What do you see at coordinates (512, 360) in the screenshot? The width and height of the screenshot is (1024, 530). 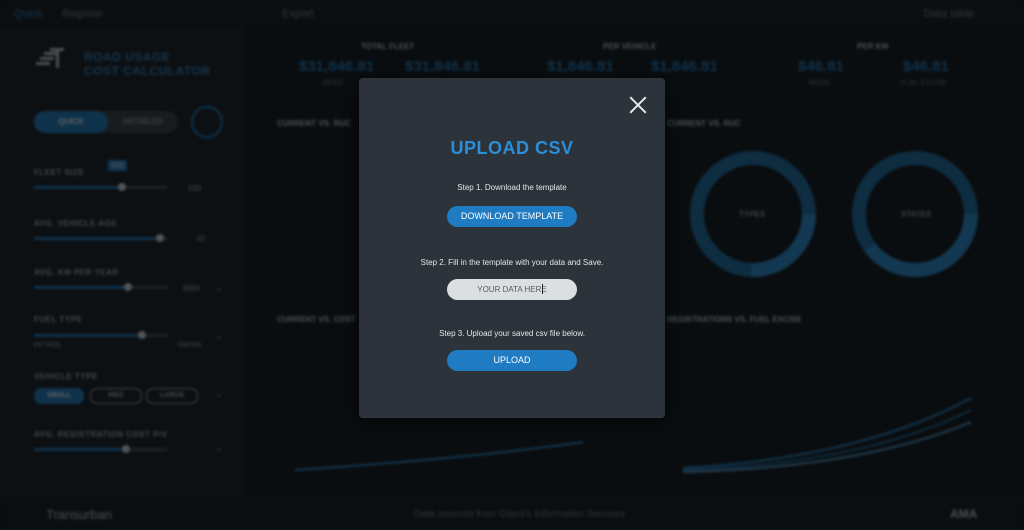 I see `upload-button: UPLOAD` at bounding box center [512, 360].